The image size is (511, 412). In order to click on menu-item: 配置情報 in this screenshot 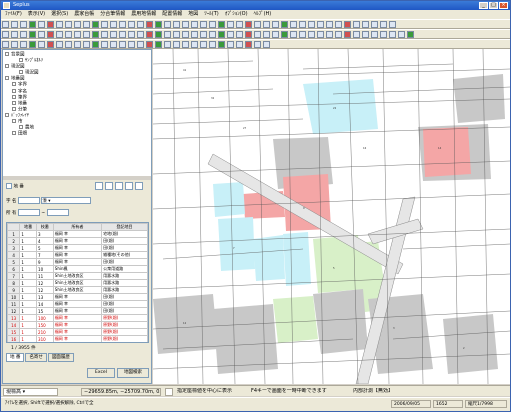, I will do `click(172, 14)`.